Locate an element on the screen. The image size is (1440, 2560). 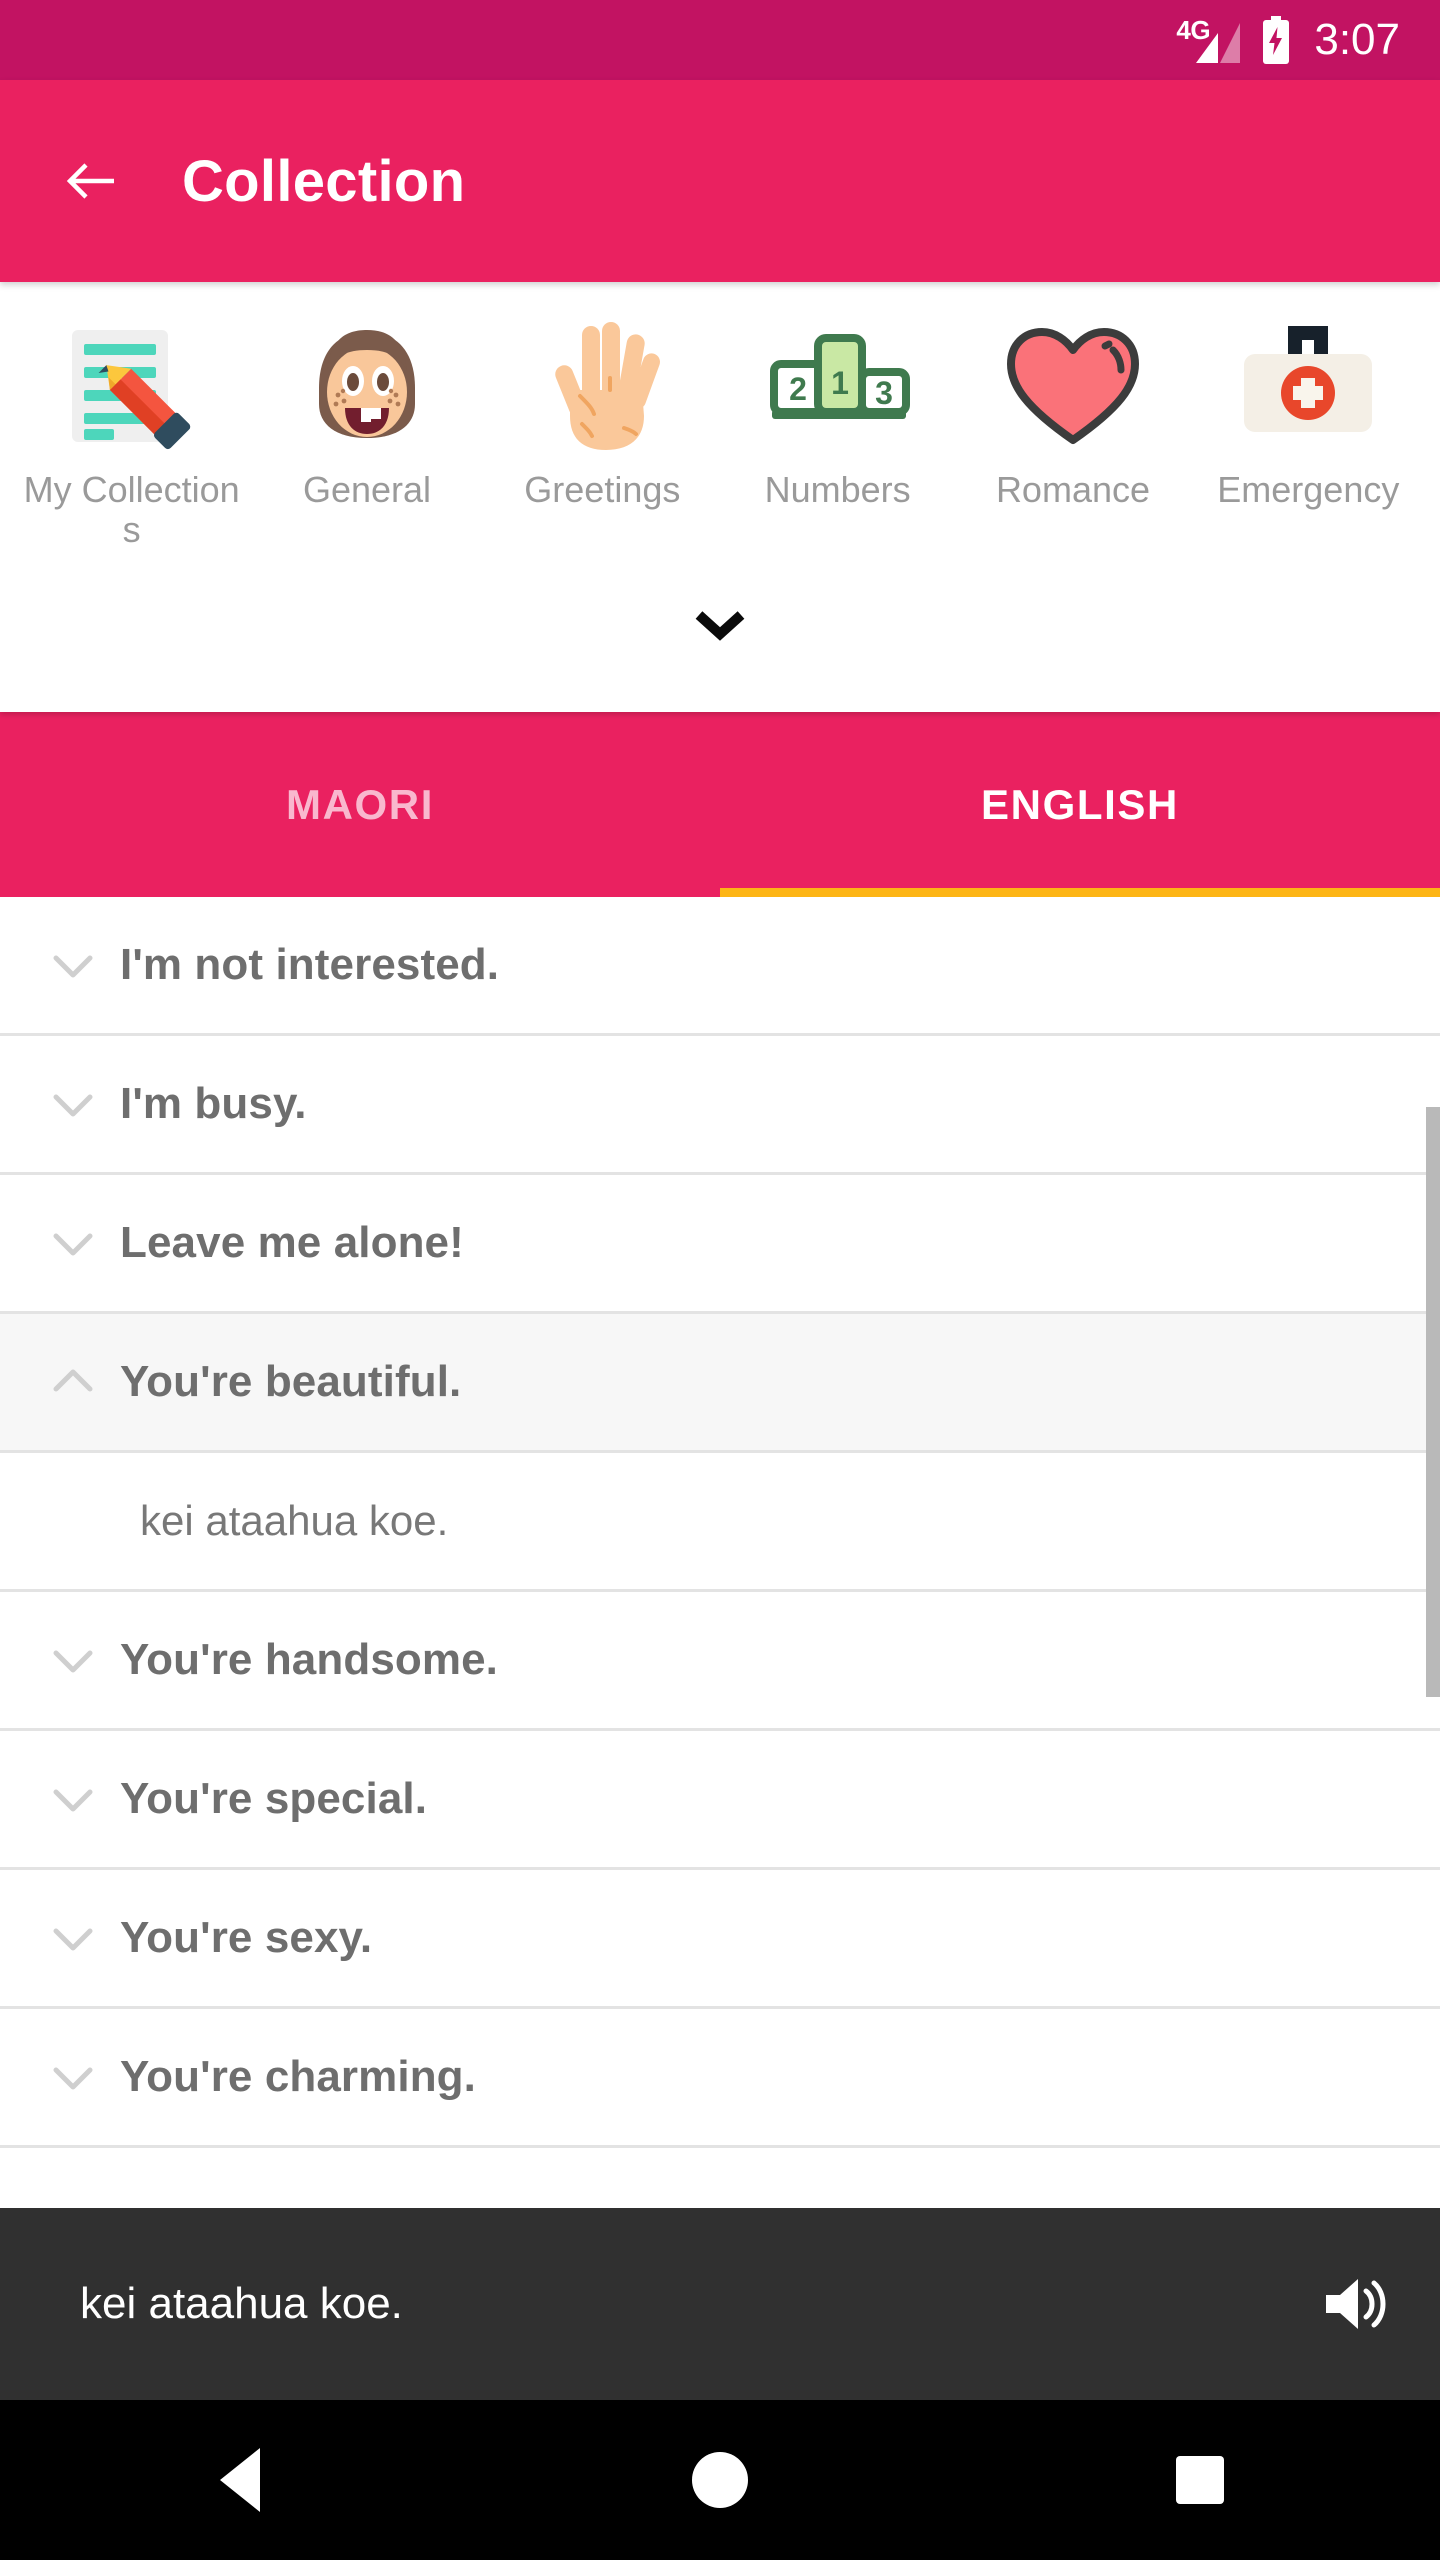
language-tab-bar: MAORI ENGLISH is located at coordinates (720, 808).